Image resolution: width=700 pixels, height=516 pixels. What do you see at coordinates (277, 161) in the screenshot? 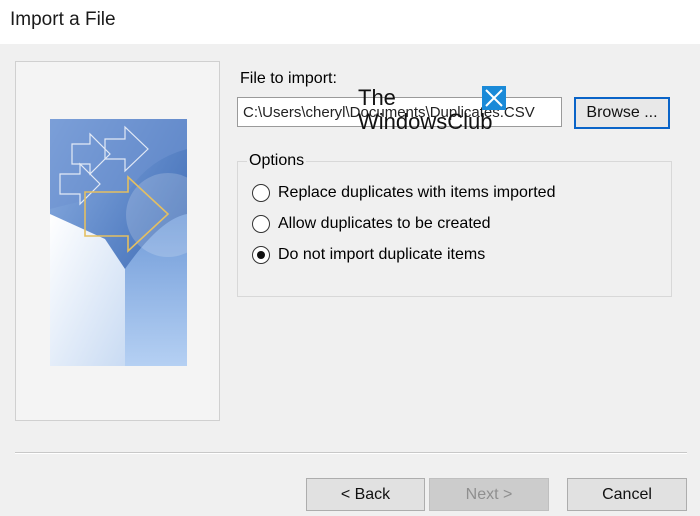
I see `options-legend: Options` at bounding box center [277, 161].